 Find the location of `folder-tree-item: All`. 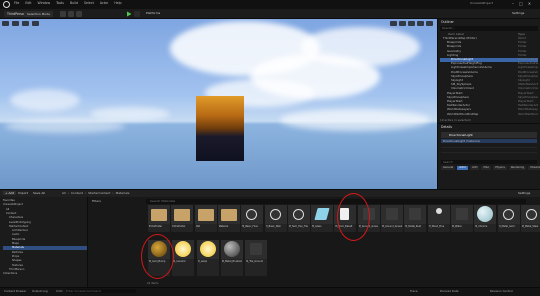

folder-tree-item: All is located at coordinates (45, 209).